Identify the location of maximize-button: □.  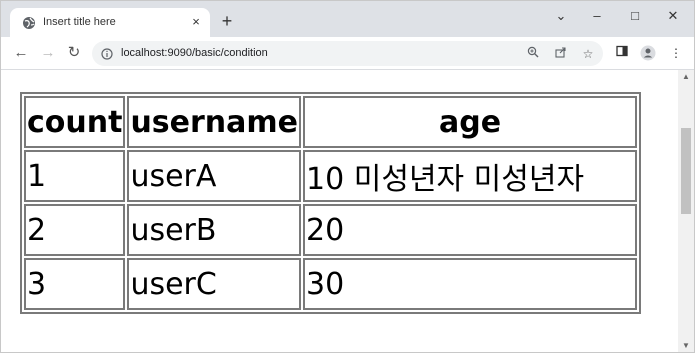
(635, 16).